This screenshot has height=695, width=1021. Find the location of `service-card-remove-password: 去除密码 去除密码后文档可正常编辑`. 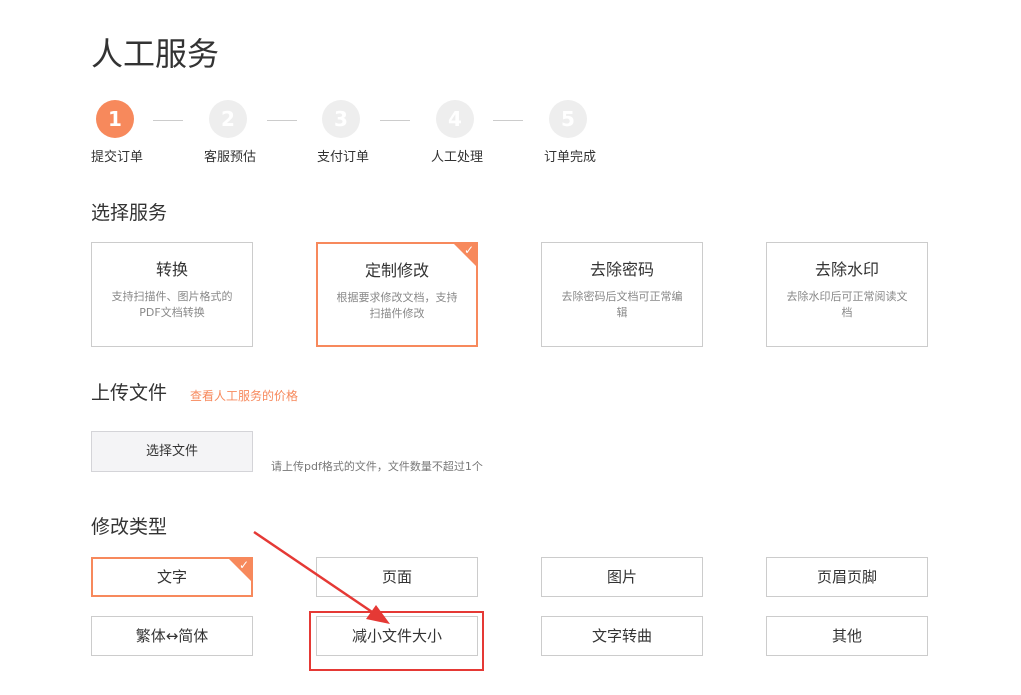

service-card-remove-password: 去除密码 去除密码后文档可正常编辑 is located at coordinates (622, 294).